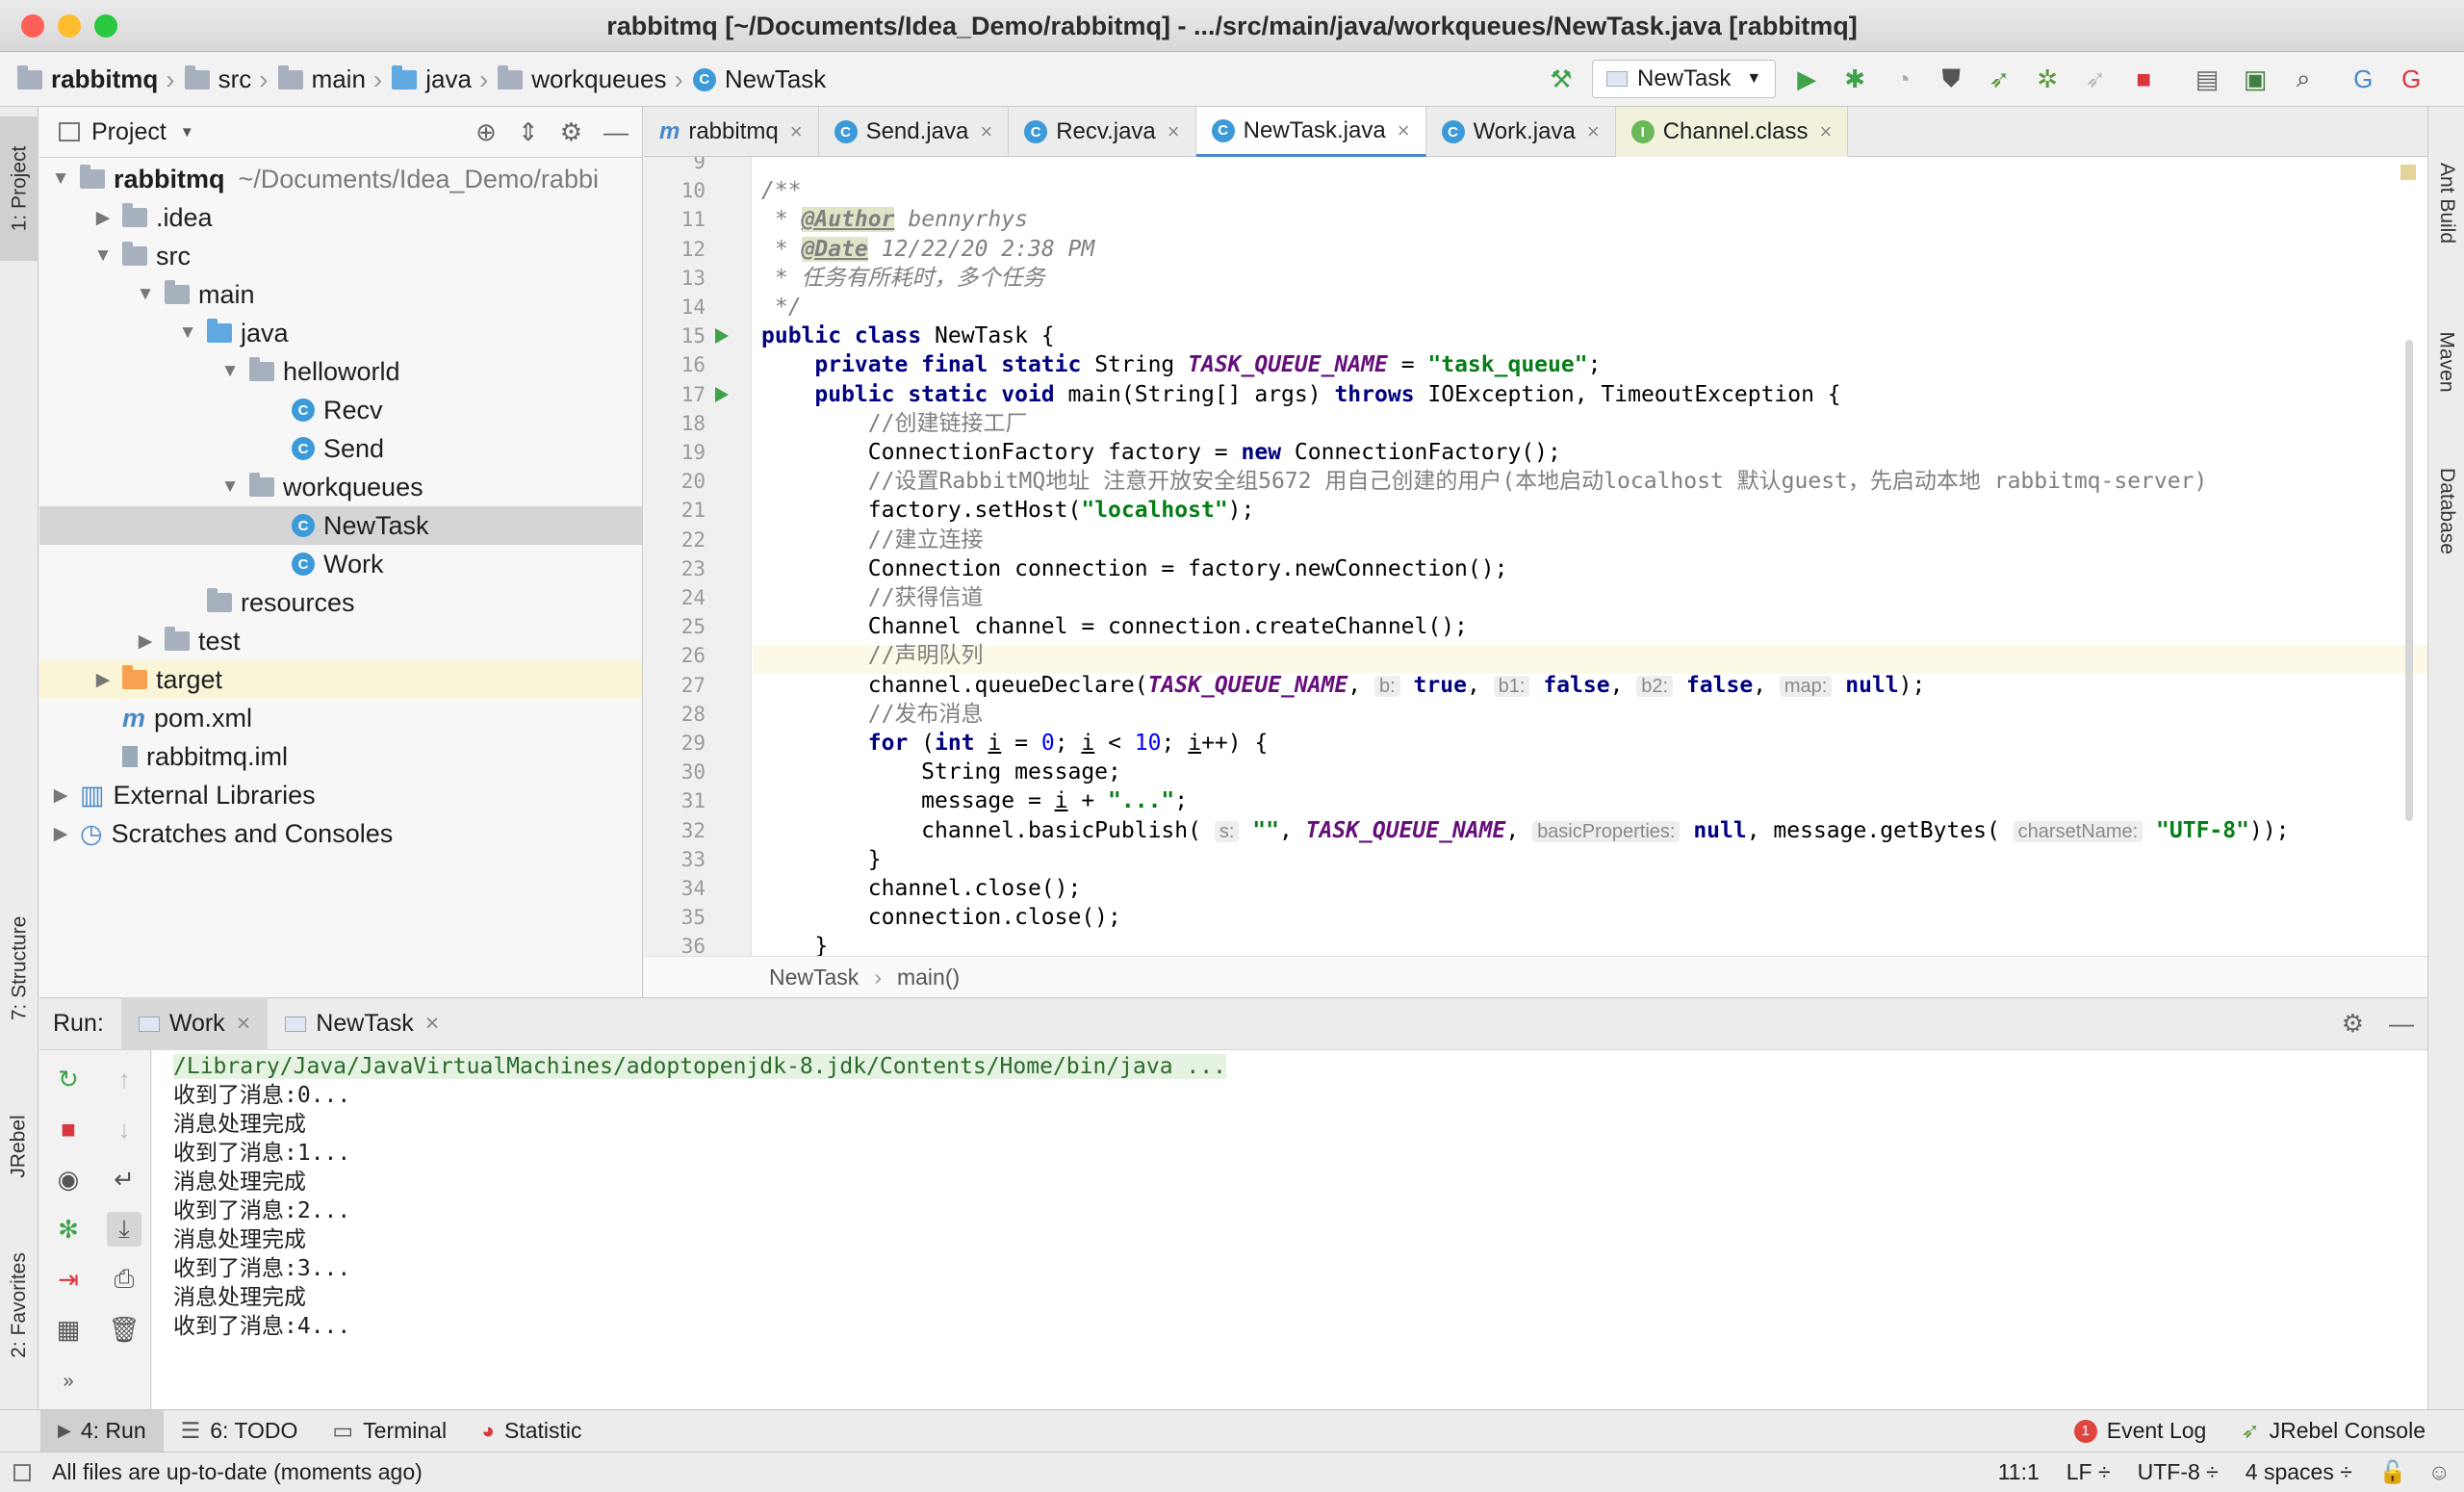 This screenshot has width=2464, height=1492. I want to click on code-line: */, so click(781, 307).